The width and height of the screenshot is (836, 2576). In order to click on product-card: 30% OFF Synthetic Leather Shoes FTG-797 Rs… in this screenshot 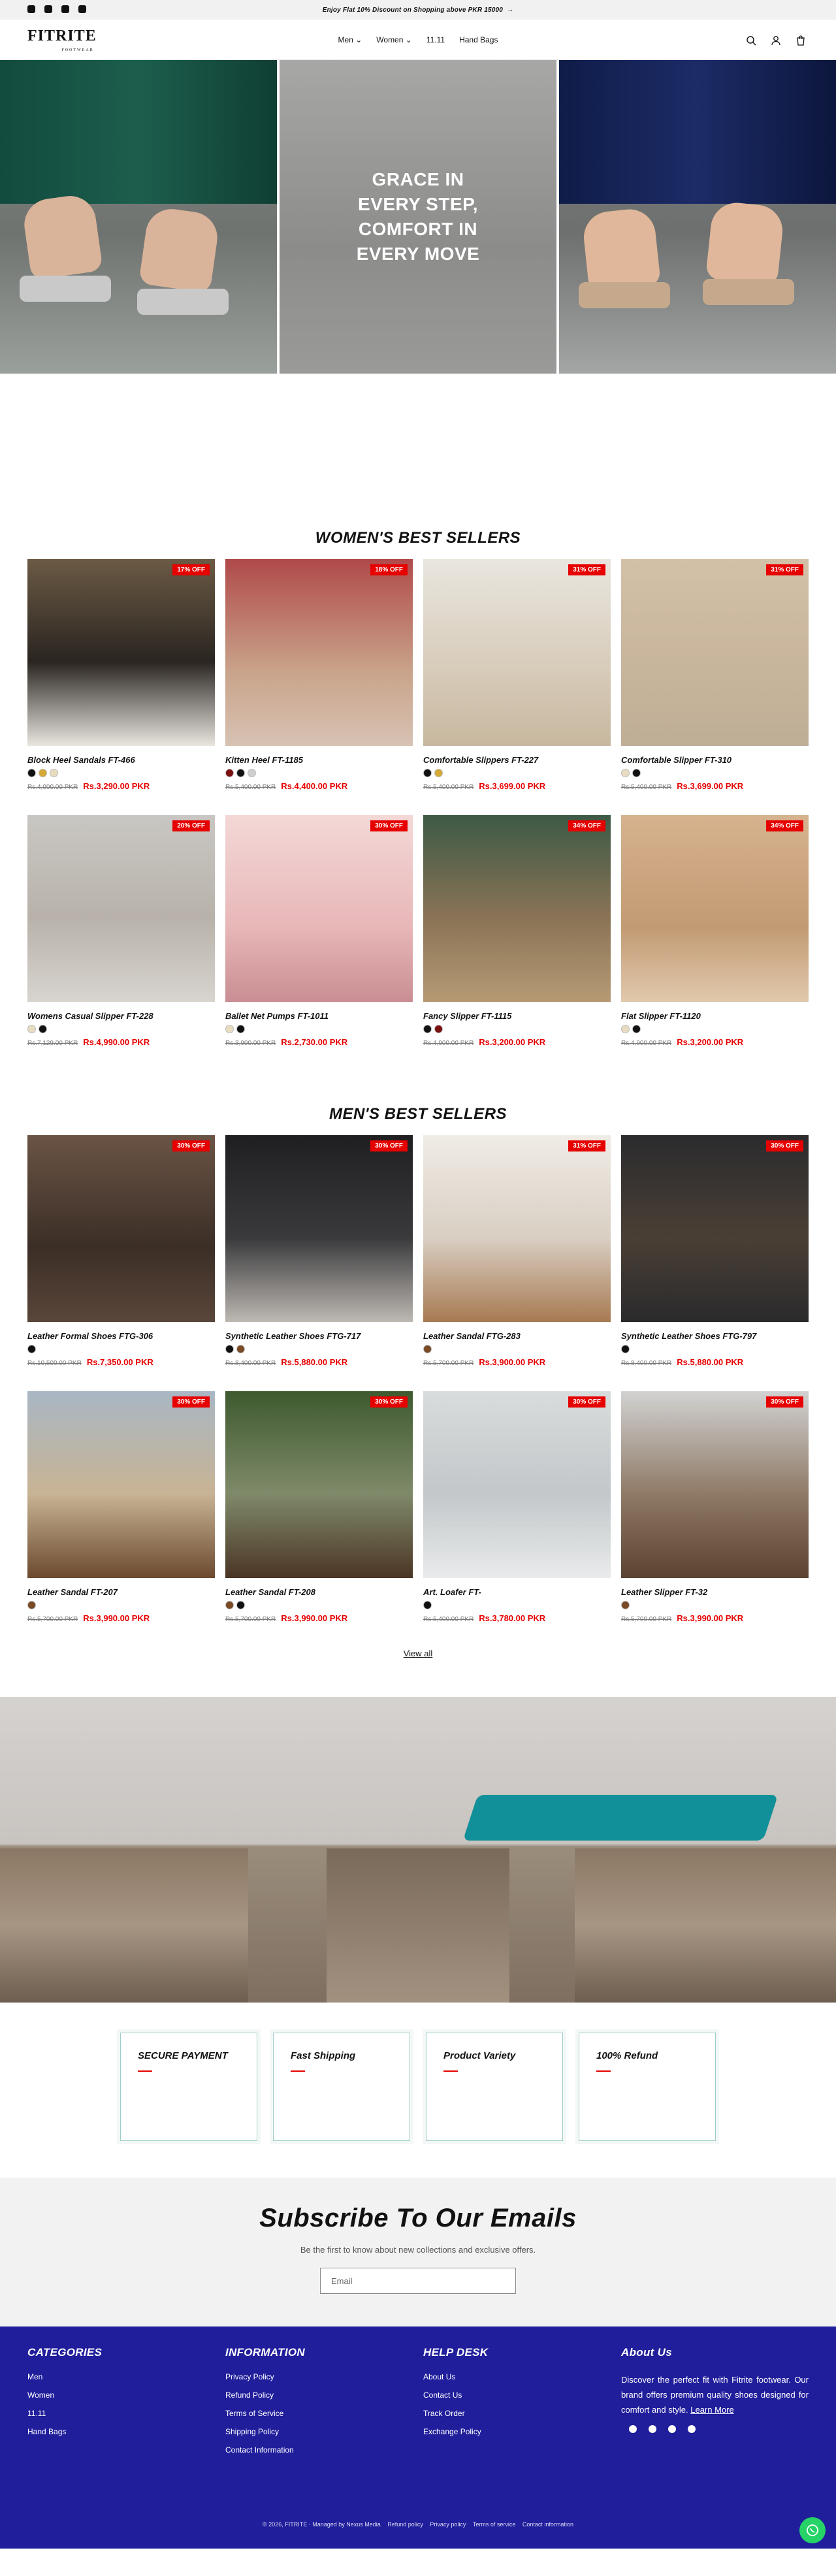, I will do `click(715, 1263)`.